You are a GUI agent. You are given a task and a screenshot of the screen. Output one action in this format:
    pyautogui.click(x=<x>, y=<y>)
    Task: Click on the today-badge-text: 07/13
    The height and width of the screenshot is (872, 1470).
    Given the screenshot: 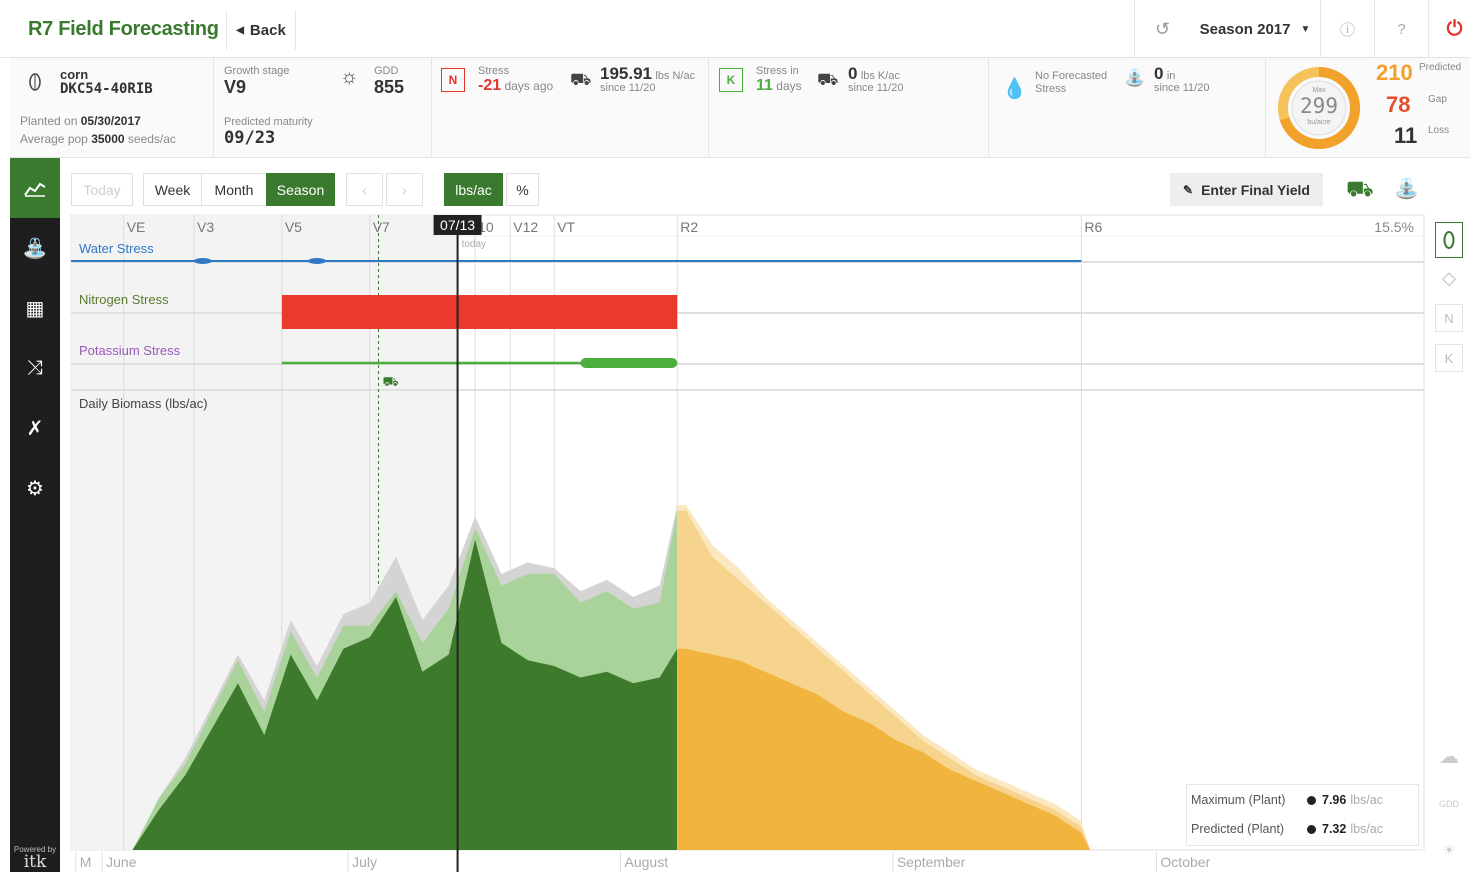 What is the action you would take?
    pyautogui.click(x=457, y=225)
    